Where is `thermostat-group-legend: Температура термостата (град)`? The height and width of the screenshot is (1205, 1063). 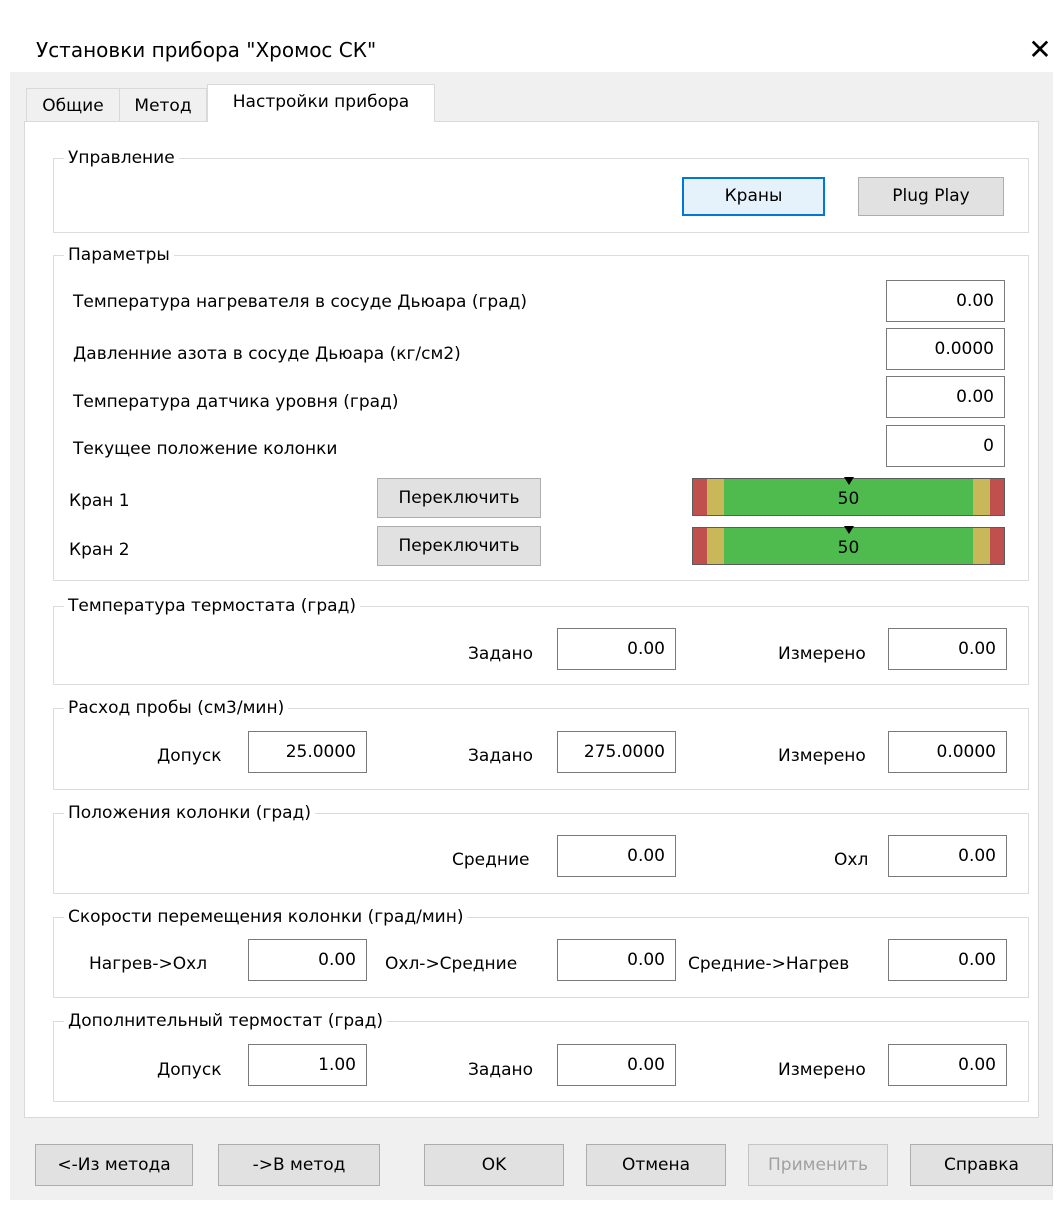 thermostat-group-legend: Температура термостата (град) is located at coordinates (212, 606).